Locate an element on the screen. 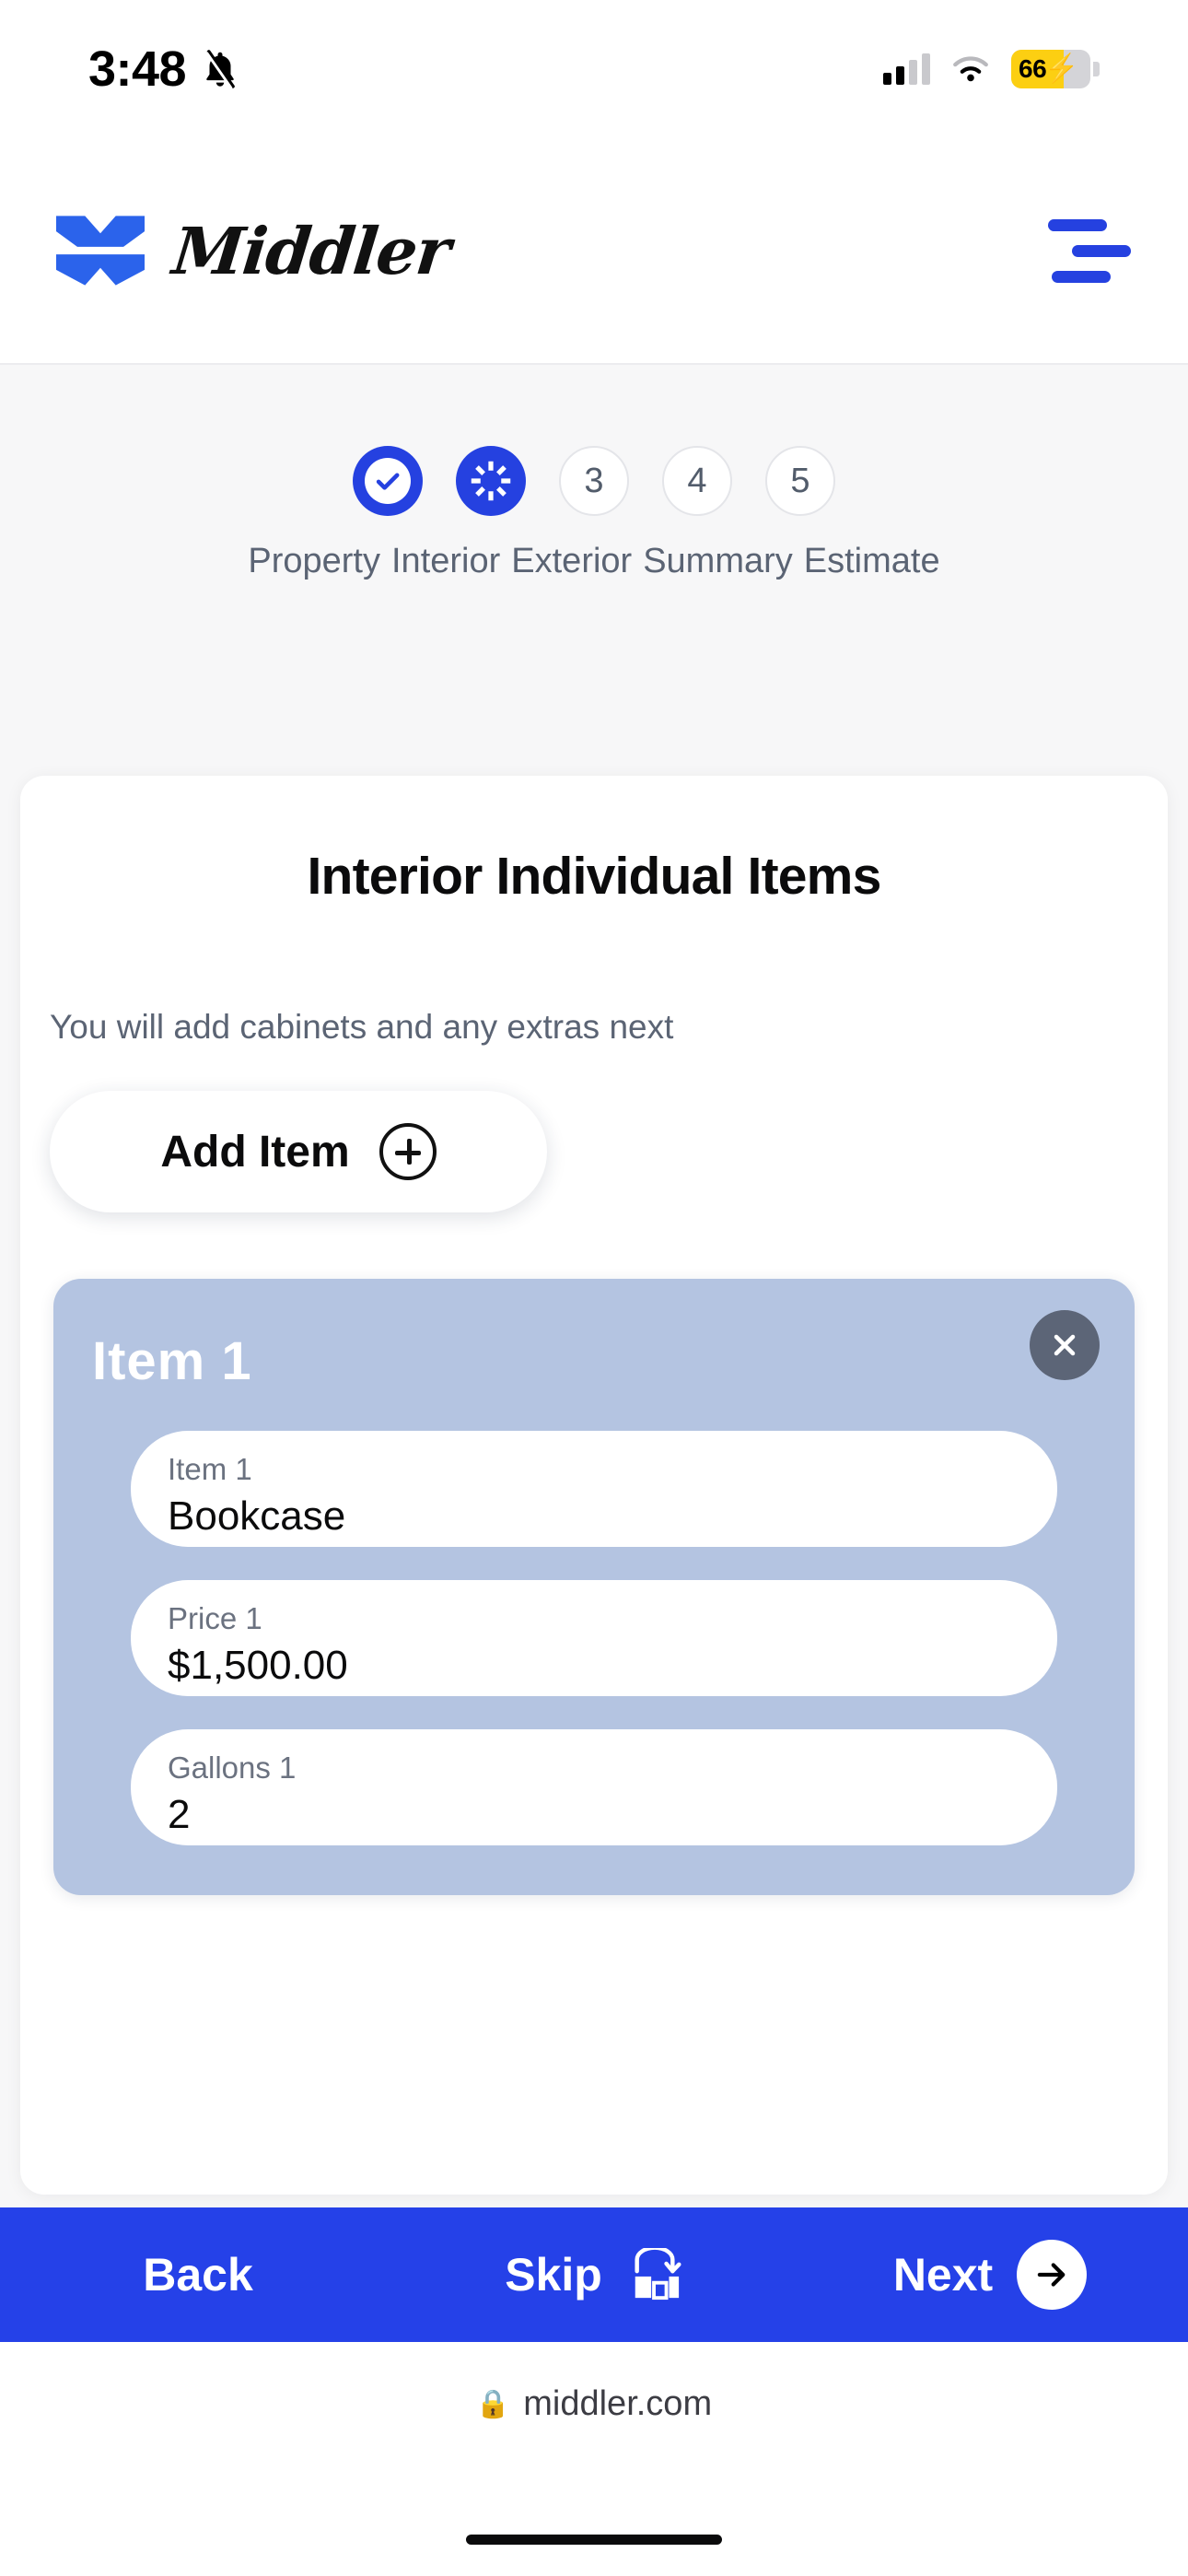  skip-forward-icon is located at coordinates (658, 2274).